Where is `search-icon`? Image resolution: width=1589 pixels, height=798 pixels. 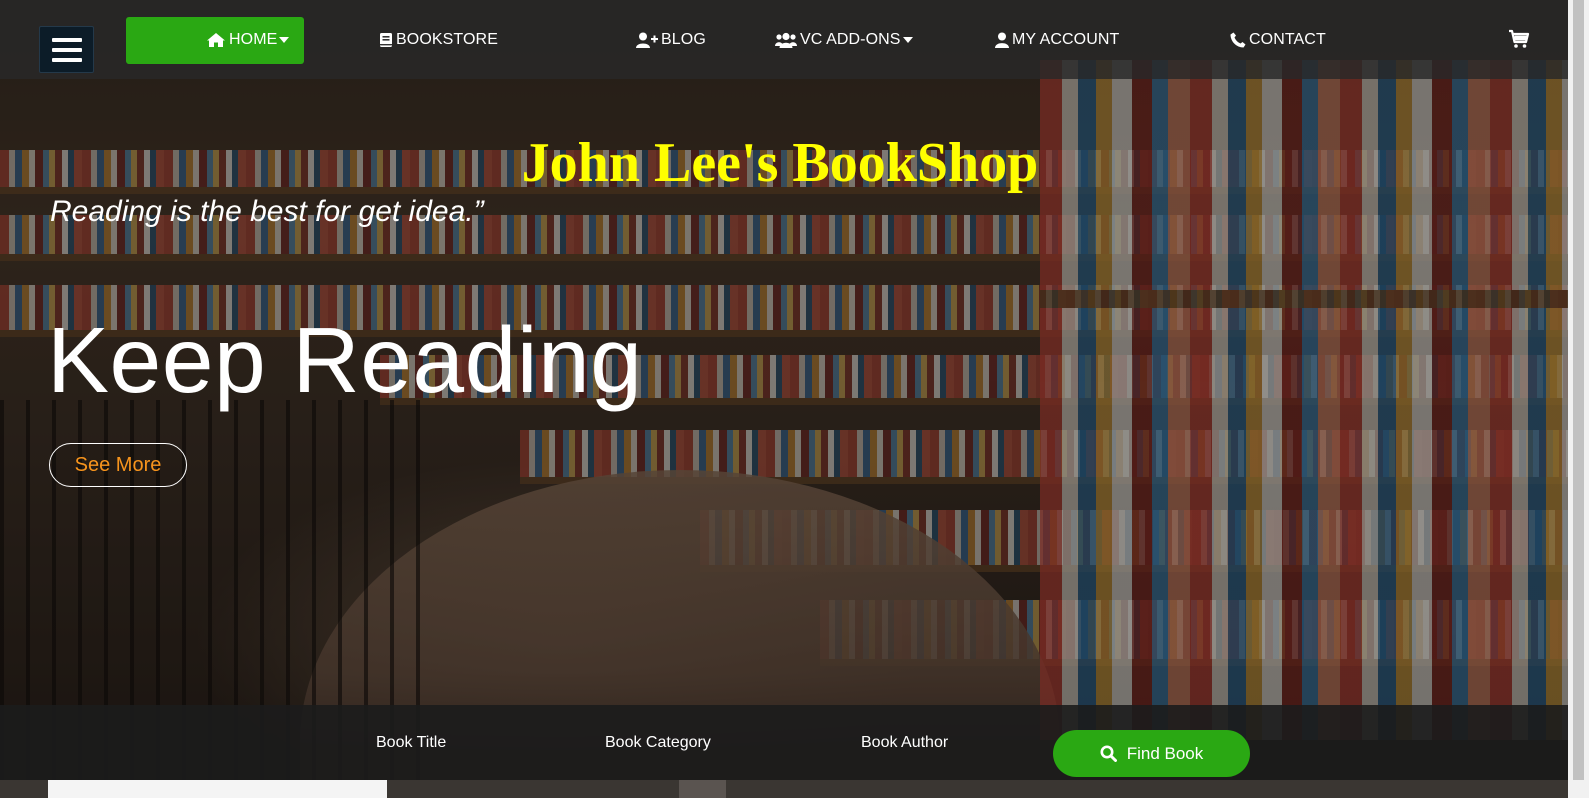 search-icon is located at coordinates (1108, 753).